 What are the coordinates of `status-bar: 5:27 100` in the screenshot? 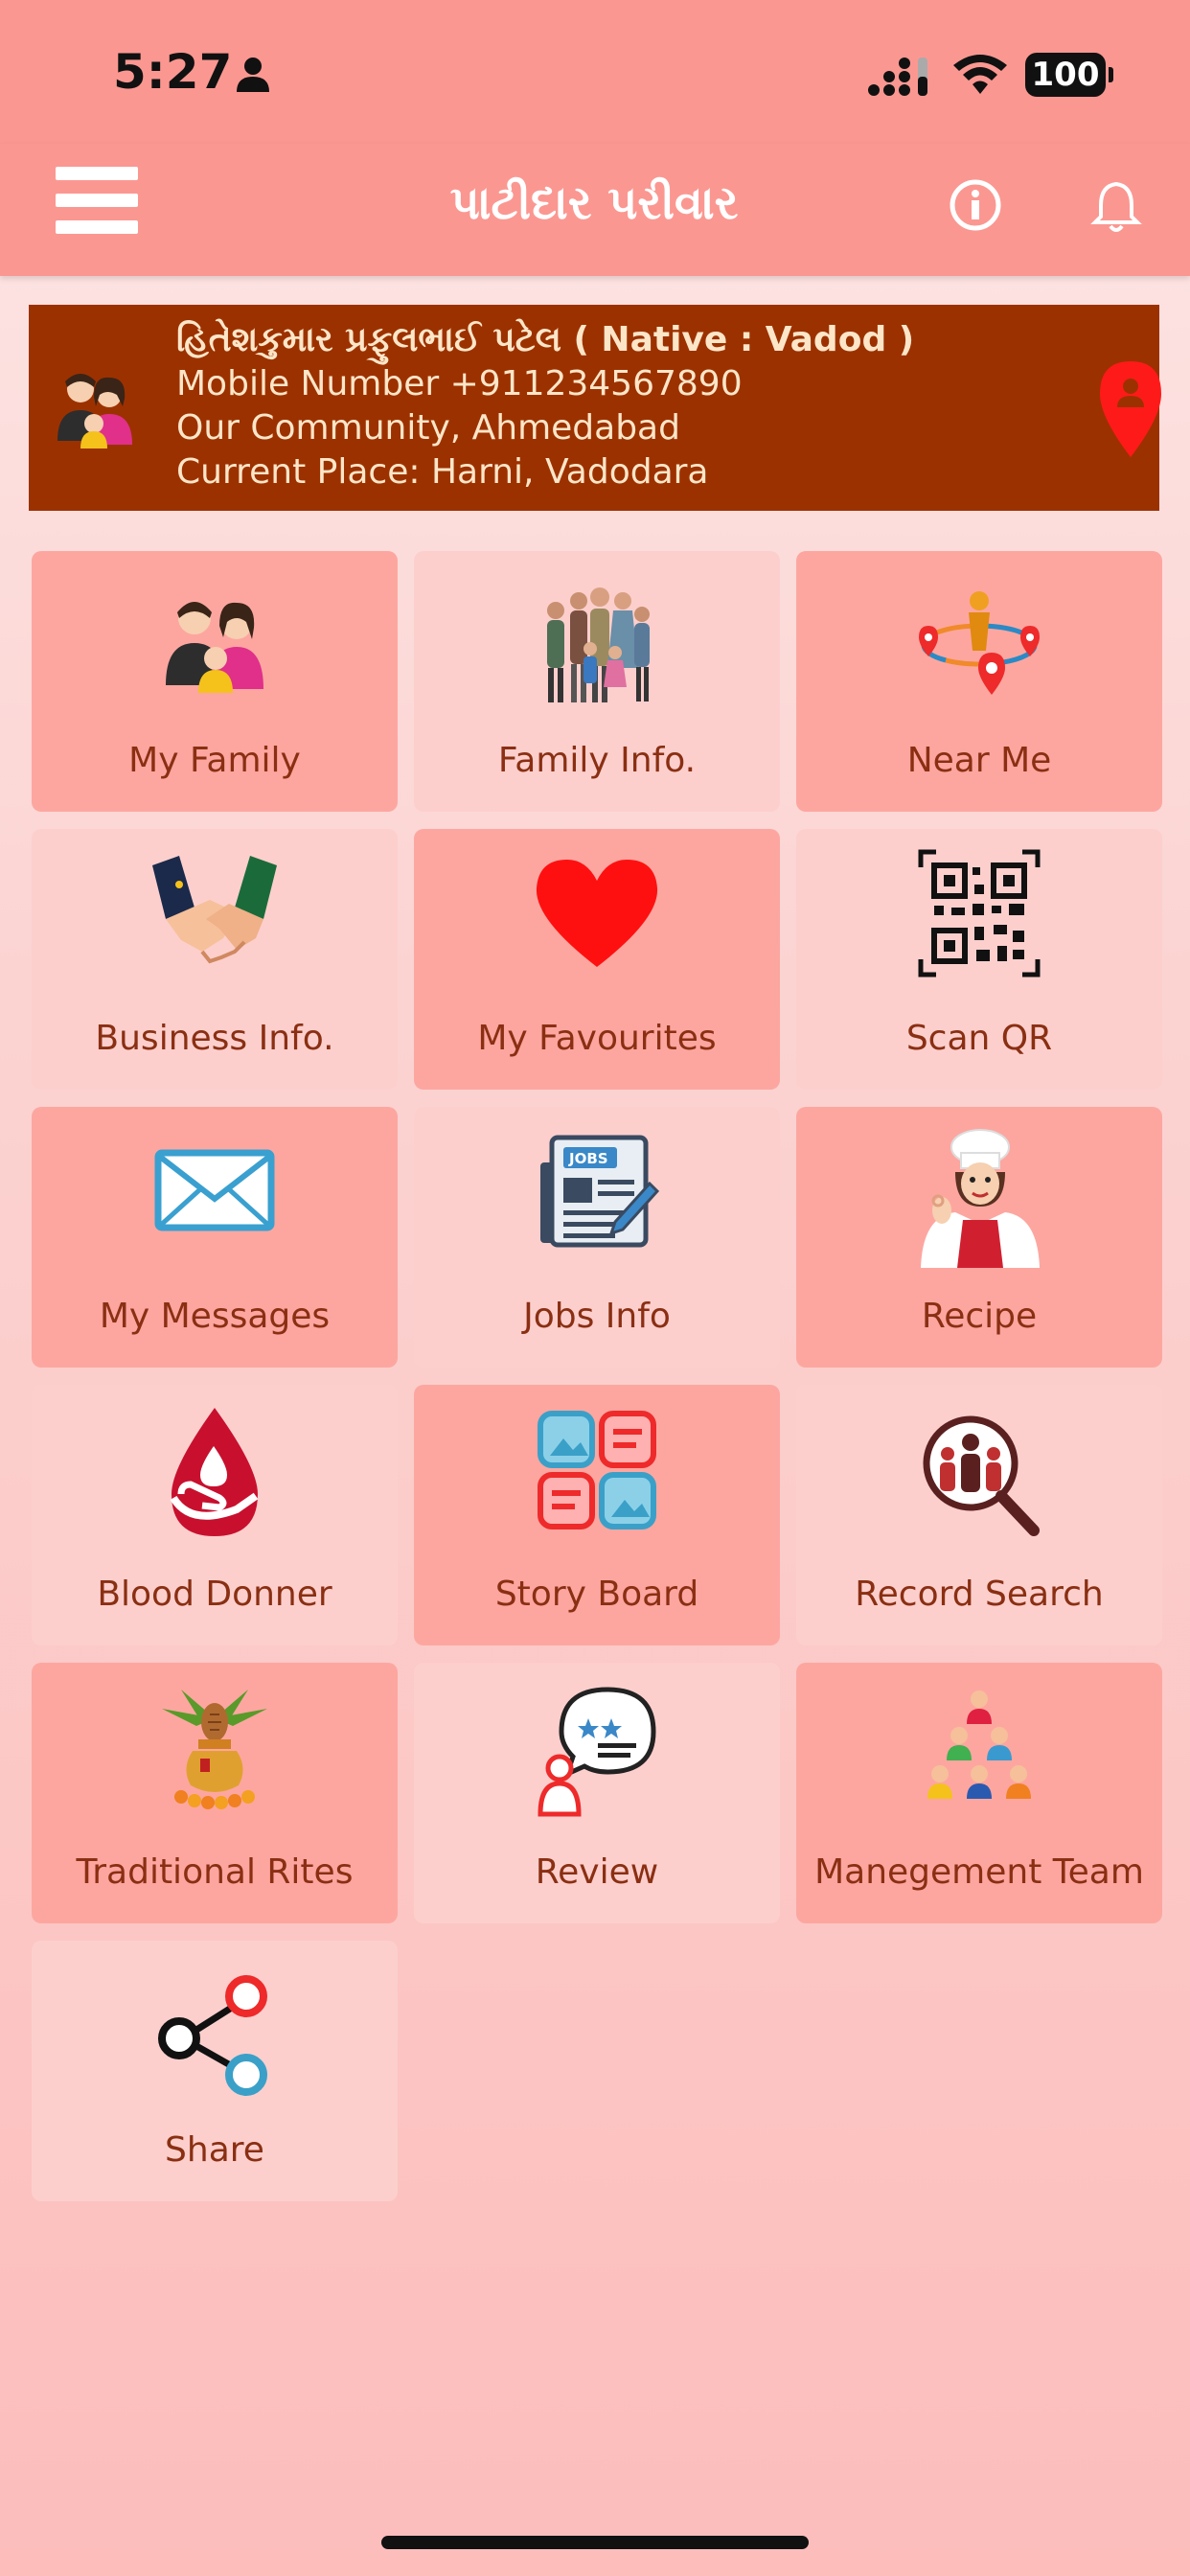 It's located at (595, 72).